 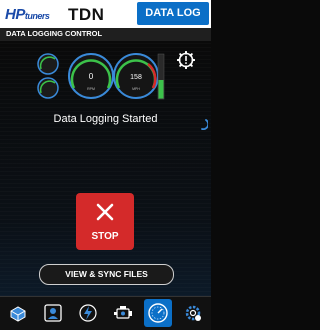 I want to click on tab-tune, so click(x=88, y=313).